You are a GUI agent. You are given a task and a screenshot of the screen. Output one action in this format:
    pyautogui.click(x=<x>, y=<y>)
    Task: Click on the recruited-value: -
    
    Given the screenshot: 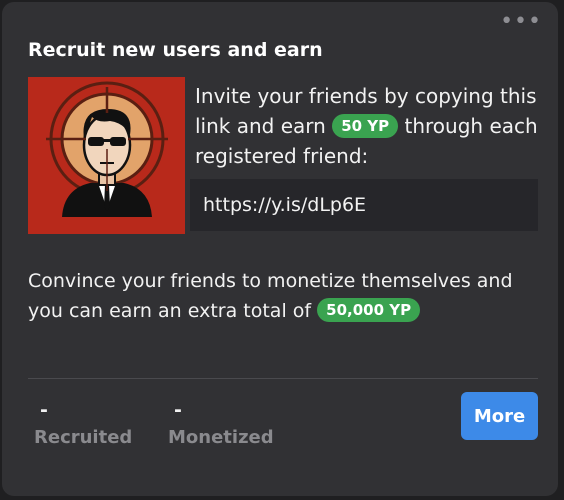 What is the action you would take?
    pyautogui.click(x=44, y=410)
    